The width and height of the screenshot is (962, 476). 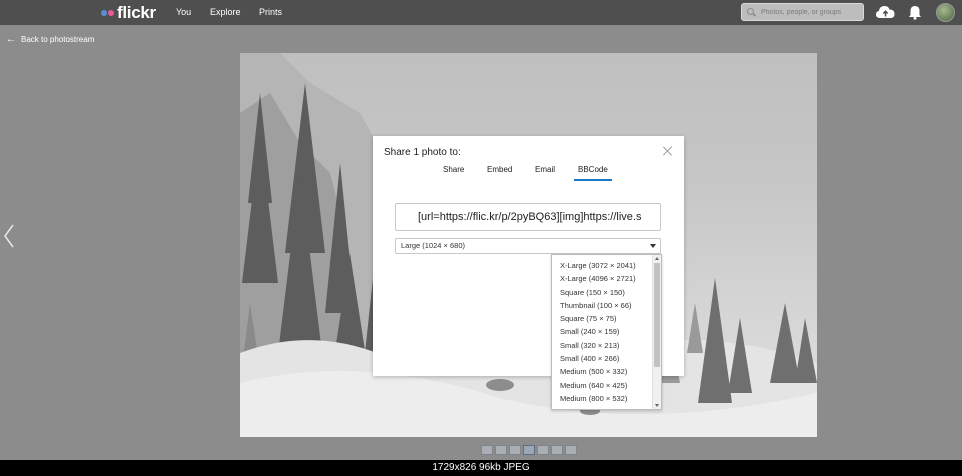 What do you see at coordinates (915, 12) in the screenshot?
I see `bell-icon` at bounding box center [915, 12].